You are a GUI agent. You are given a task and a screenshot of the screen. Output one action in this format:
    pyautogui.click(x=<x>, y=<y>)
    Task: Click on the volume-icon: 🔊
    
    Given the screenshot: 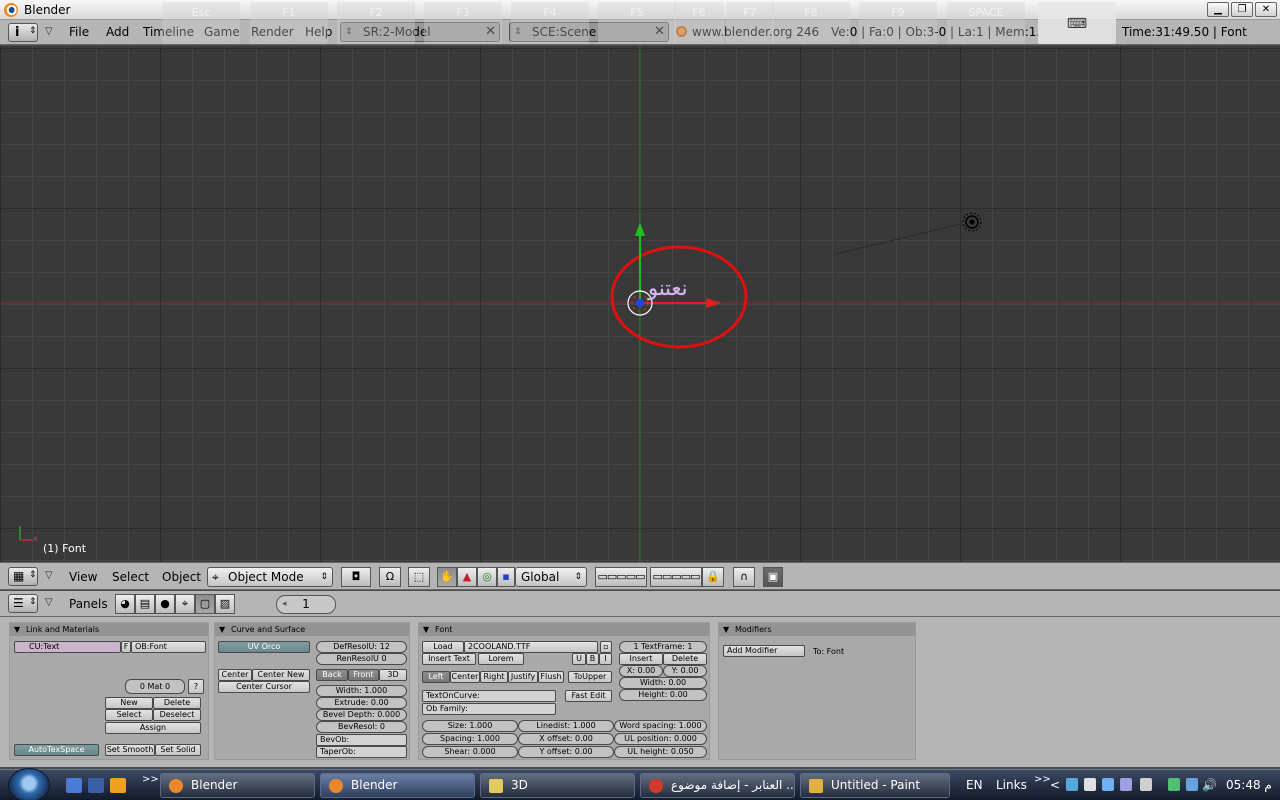 What is the action you would take?
    pyautogui.click(x=1209, y=785)
    